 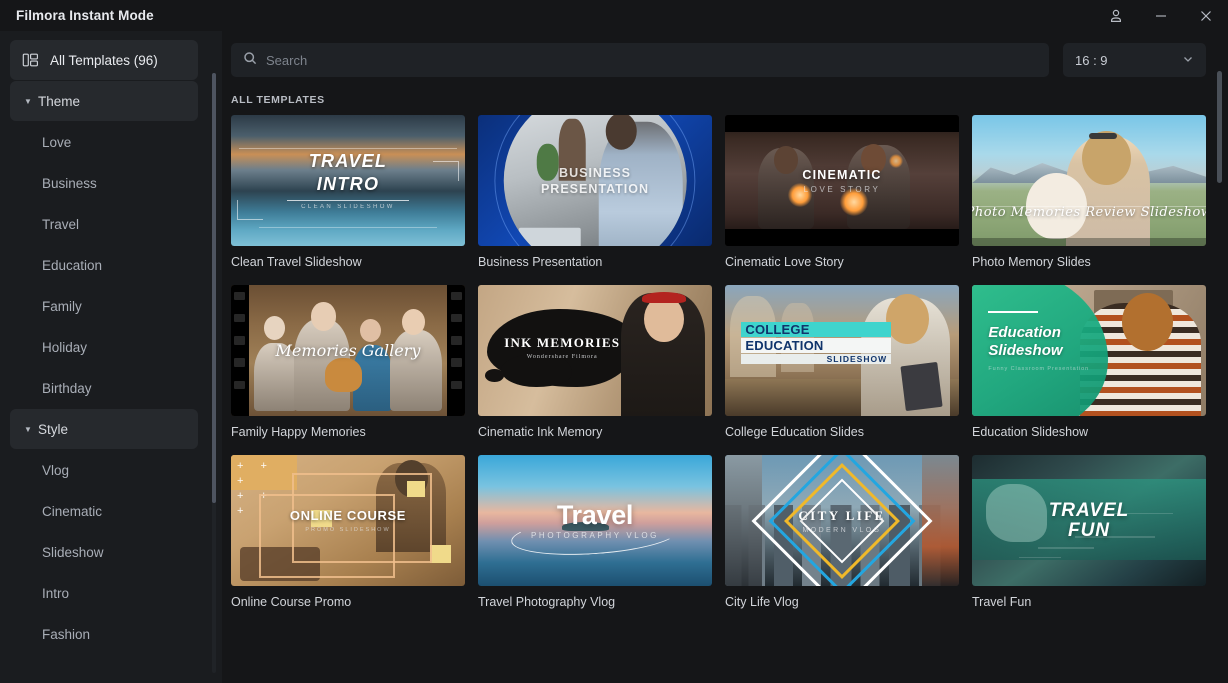 I want to click on sidebar-scrollbar-thumb, so click(x=214, y=288).